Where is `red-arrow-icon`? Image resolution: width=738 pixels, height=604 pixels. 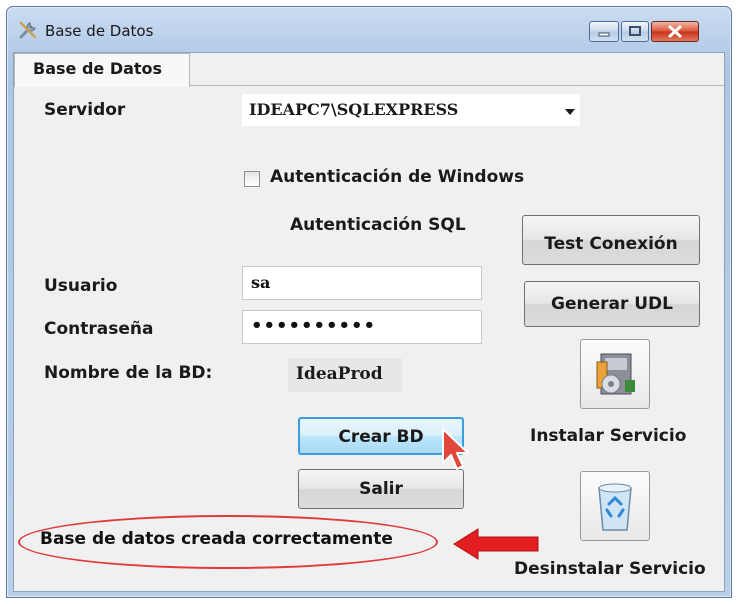
red-arrow-icon is located at coordinates (496, 544).